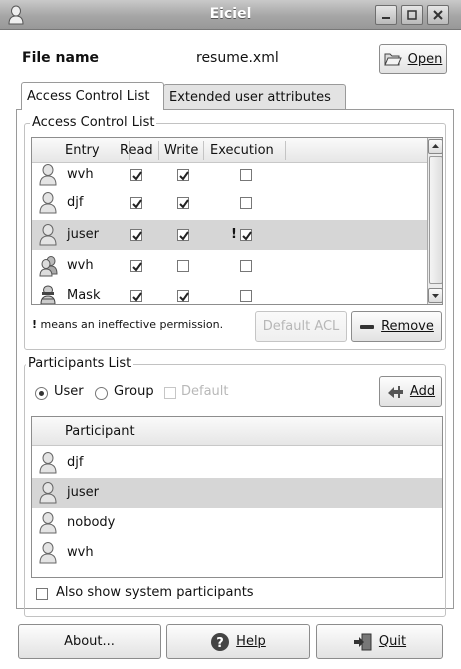 This screenshot has height=669, width=461. Describe the element at coordinates (237, 553) in the screenshot. I see `participant-row: wvh` at that location.